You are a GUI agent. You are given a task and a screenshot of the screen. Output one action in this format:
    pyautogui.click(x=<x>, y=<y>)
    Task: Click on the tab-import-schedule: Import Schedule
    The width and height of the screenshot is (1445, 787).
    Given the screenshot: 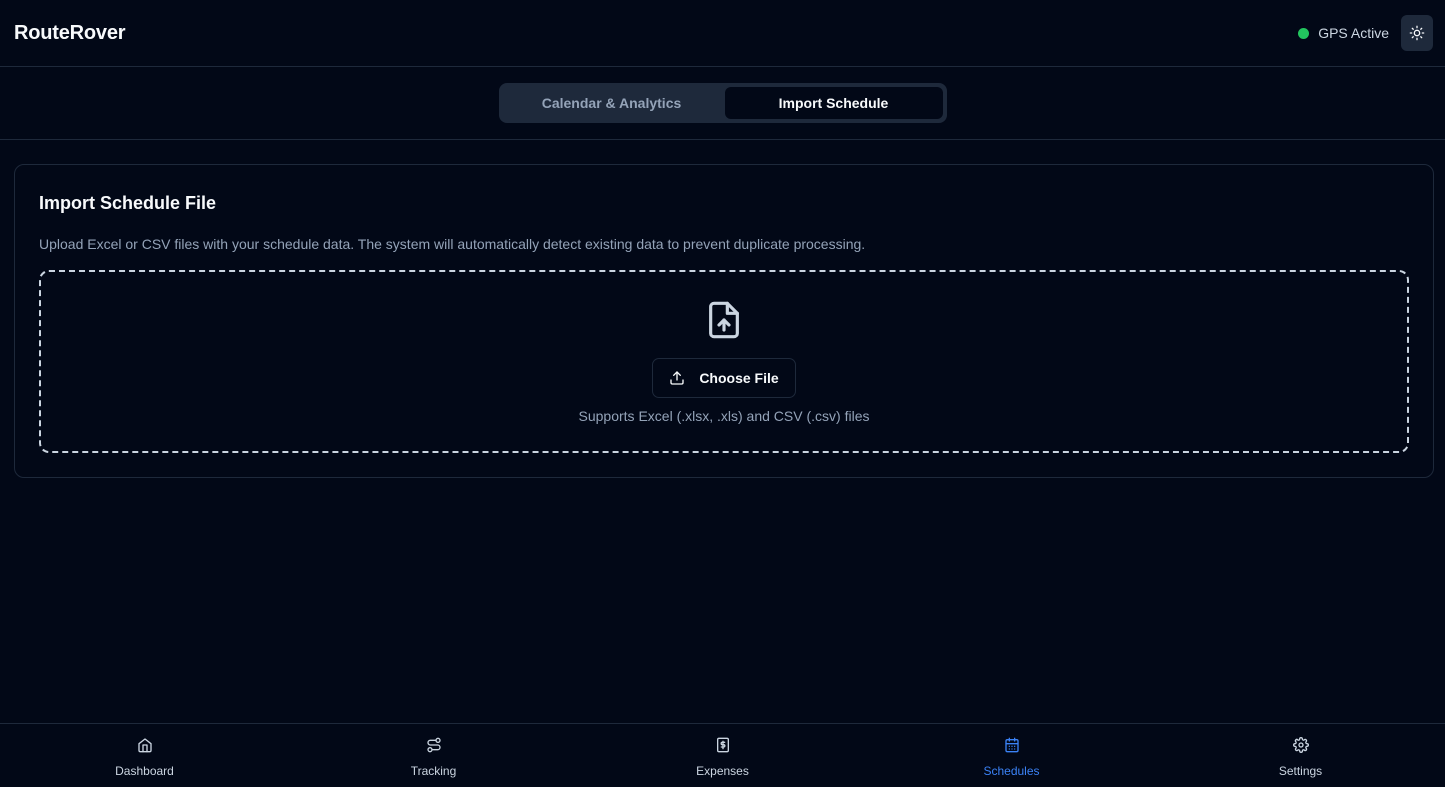 What is the action you would take?
    pyautogui.click(x=833, y=103)
    